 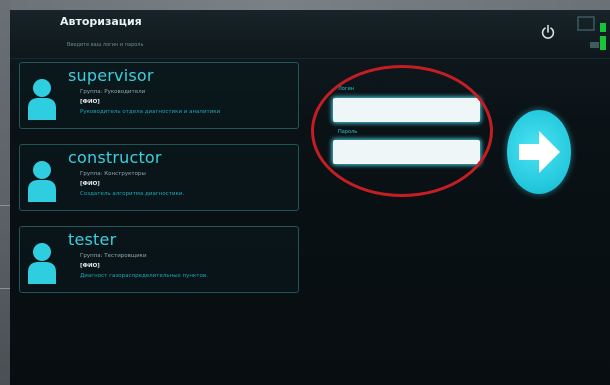 What do you see at coordinates (144, 276) in the screenshot?
I see `user-description: Диагност газораспределительных пунктов.` at bounding box center [144, 276].